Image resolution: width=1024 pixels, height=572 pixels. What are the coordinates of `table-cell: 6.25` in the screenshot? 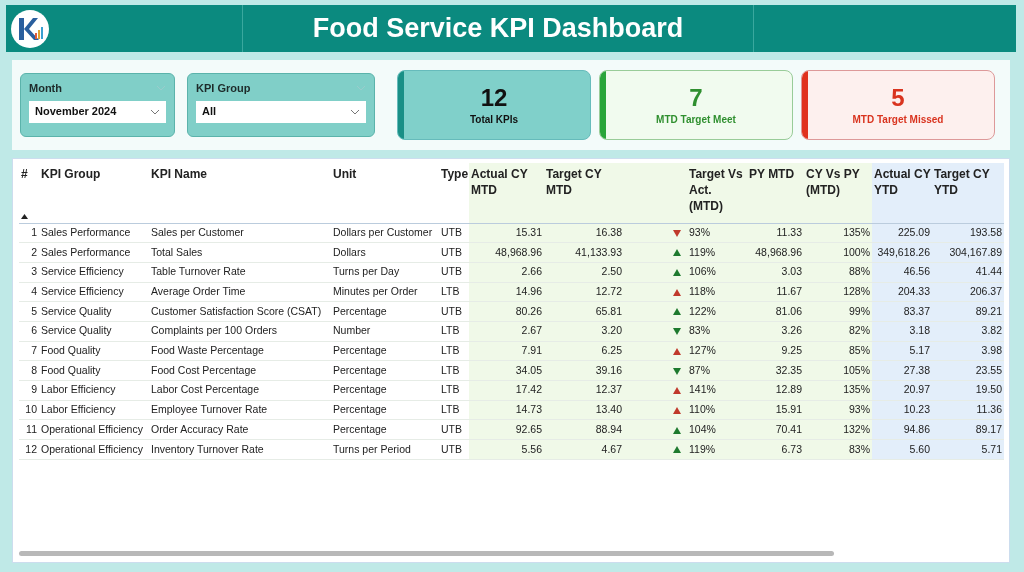 It's located at (584, 351).